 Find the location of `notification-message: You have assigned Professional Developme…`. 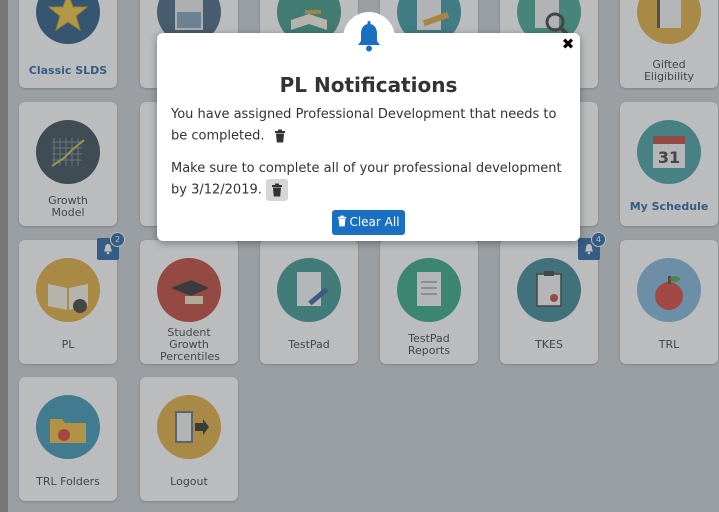

notification-message: You have assigned Professional Developme… is located at coordinates (368, 126).